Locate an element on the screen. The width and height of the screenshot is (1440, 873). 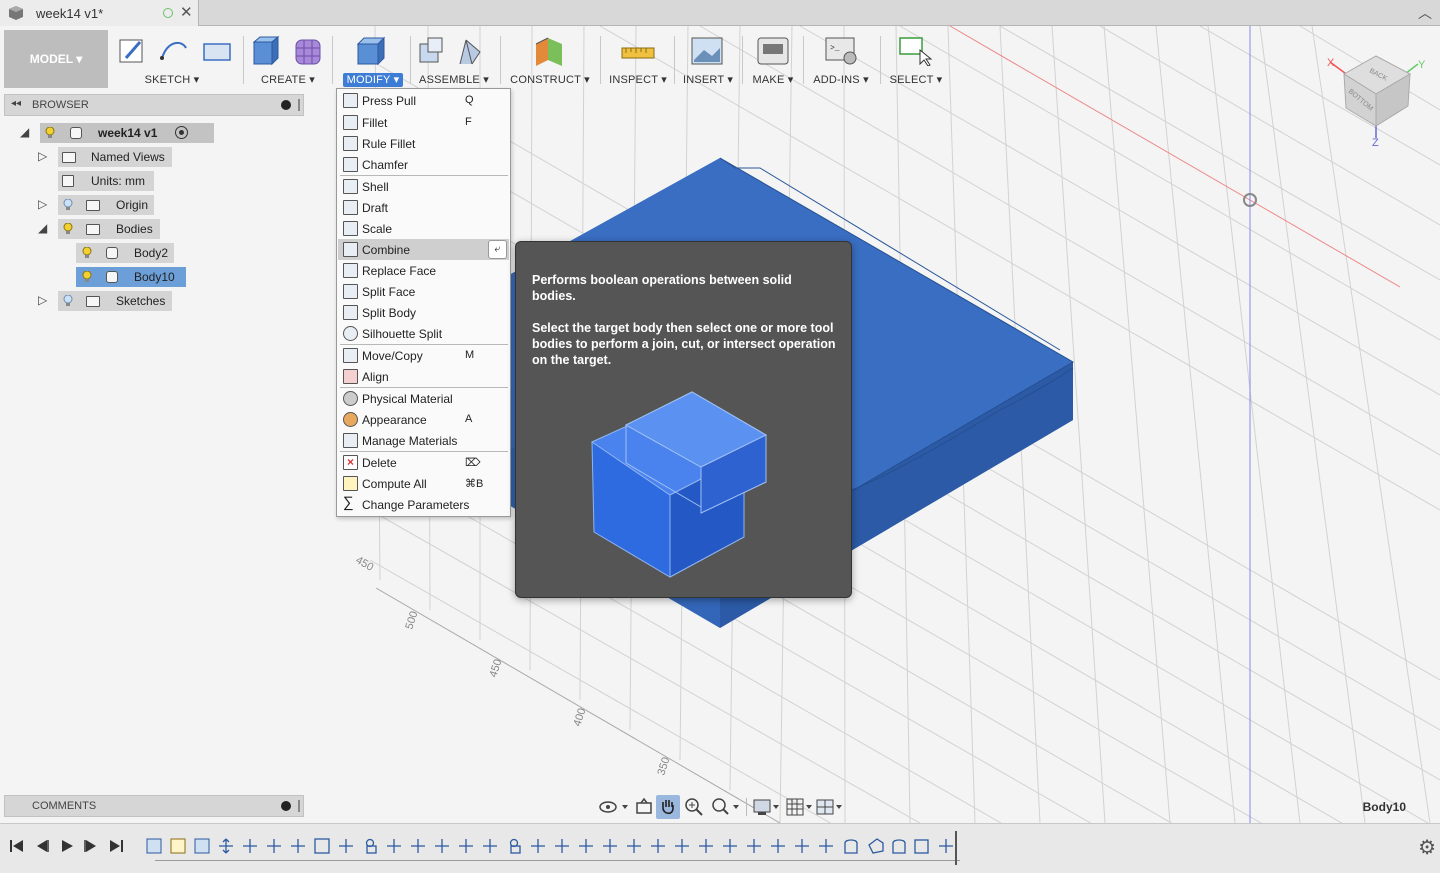
timeline-first-button is located at coordinates (17, 846).